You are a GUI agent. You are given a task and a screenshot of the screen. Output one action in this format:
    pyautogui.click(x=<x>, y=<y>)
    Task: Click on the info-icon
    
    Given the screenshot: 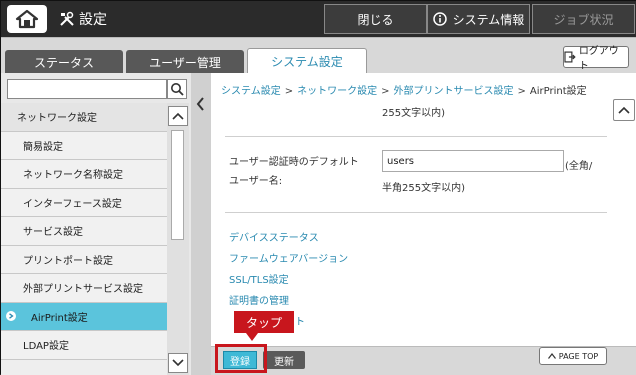 What is the action you would take?
    pyautogui.click(x=439, y=19)
    